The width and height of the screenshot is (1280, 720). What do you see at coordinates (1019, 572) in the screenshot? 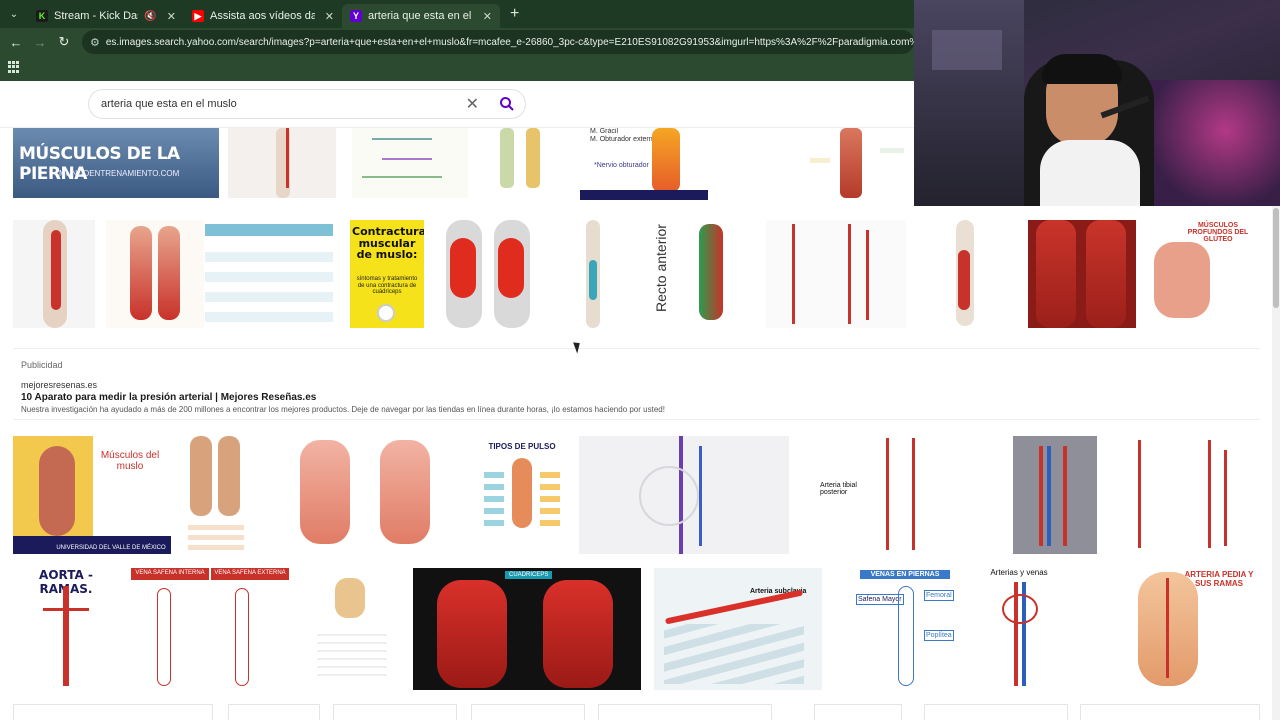
I see `thumbnail-title: Arterias y venas` at bounding box center [1019, 572].